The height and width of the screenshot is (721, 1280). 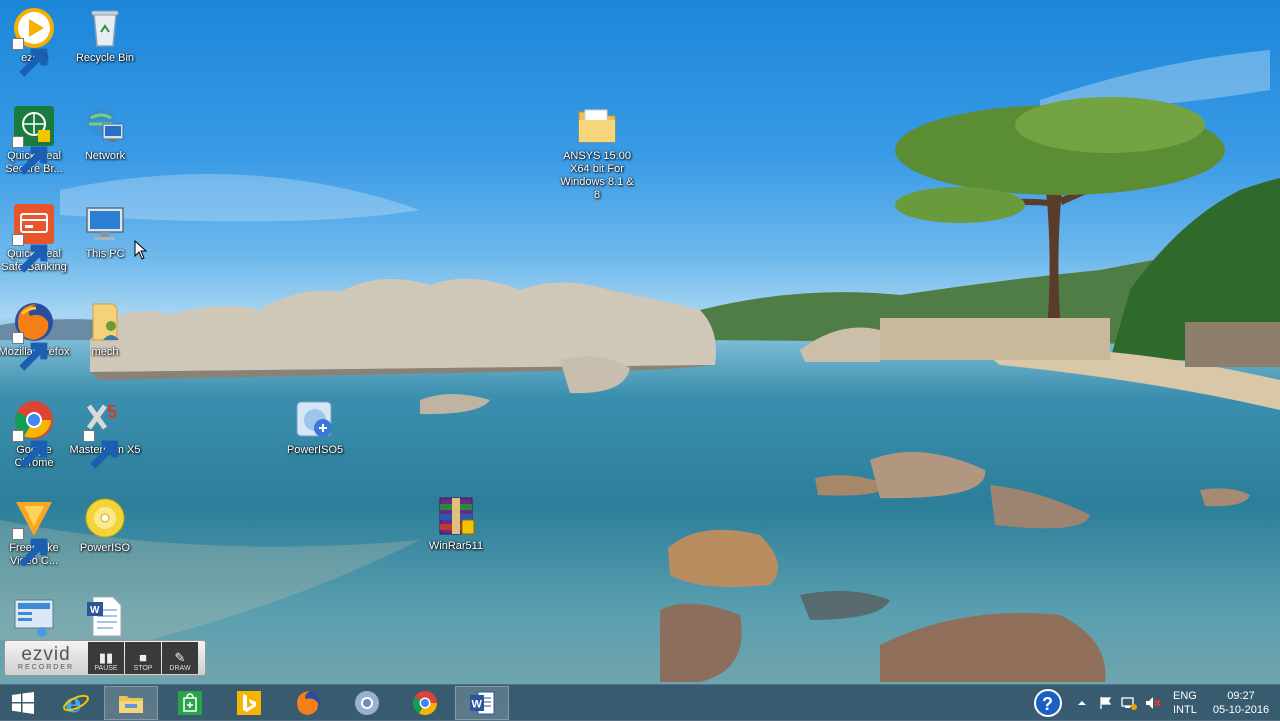 I want to click on desktop-icon-poweriso5: PowerISO5, so click(x=315, y=427).